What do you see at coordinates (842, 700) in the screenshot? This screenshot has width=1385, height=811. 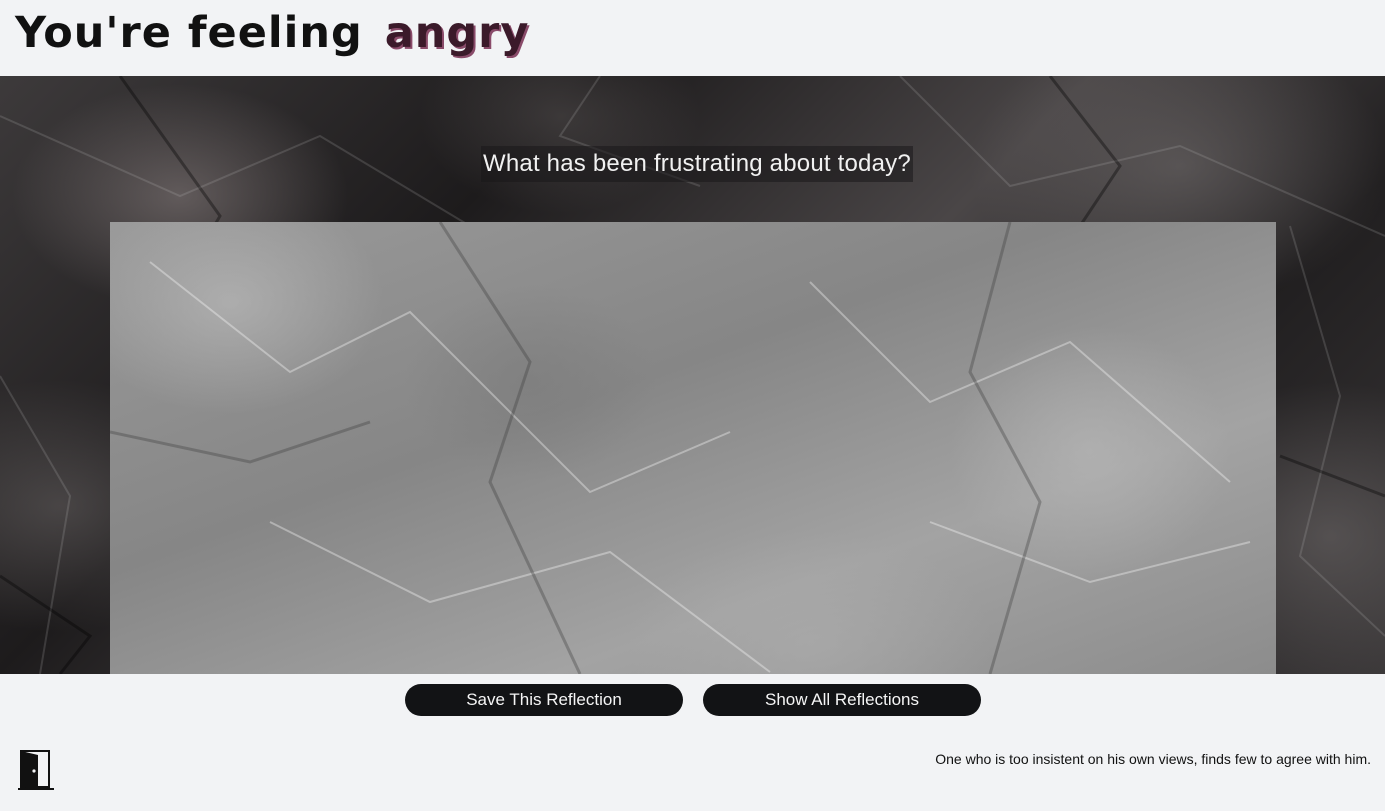 I see `show-reflections-button: Show All Reflections` at bounding box center [842, 700].